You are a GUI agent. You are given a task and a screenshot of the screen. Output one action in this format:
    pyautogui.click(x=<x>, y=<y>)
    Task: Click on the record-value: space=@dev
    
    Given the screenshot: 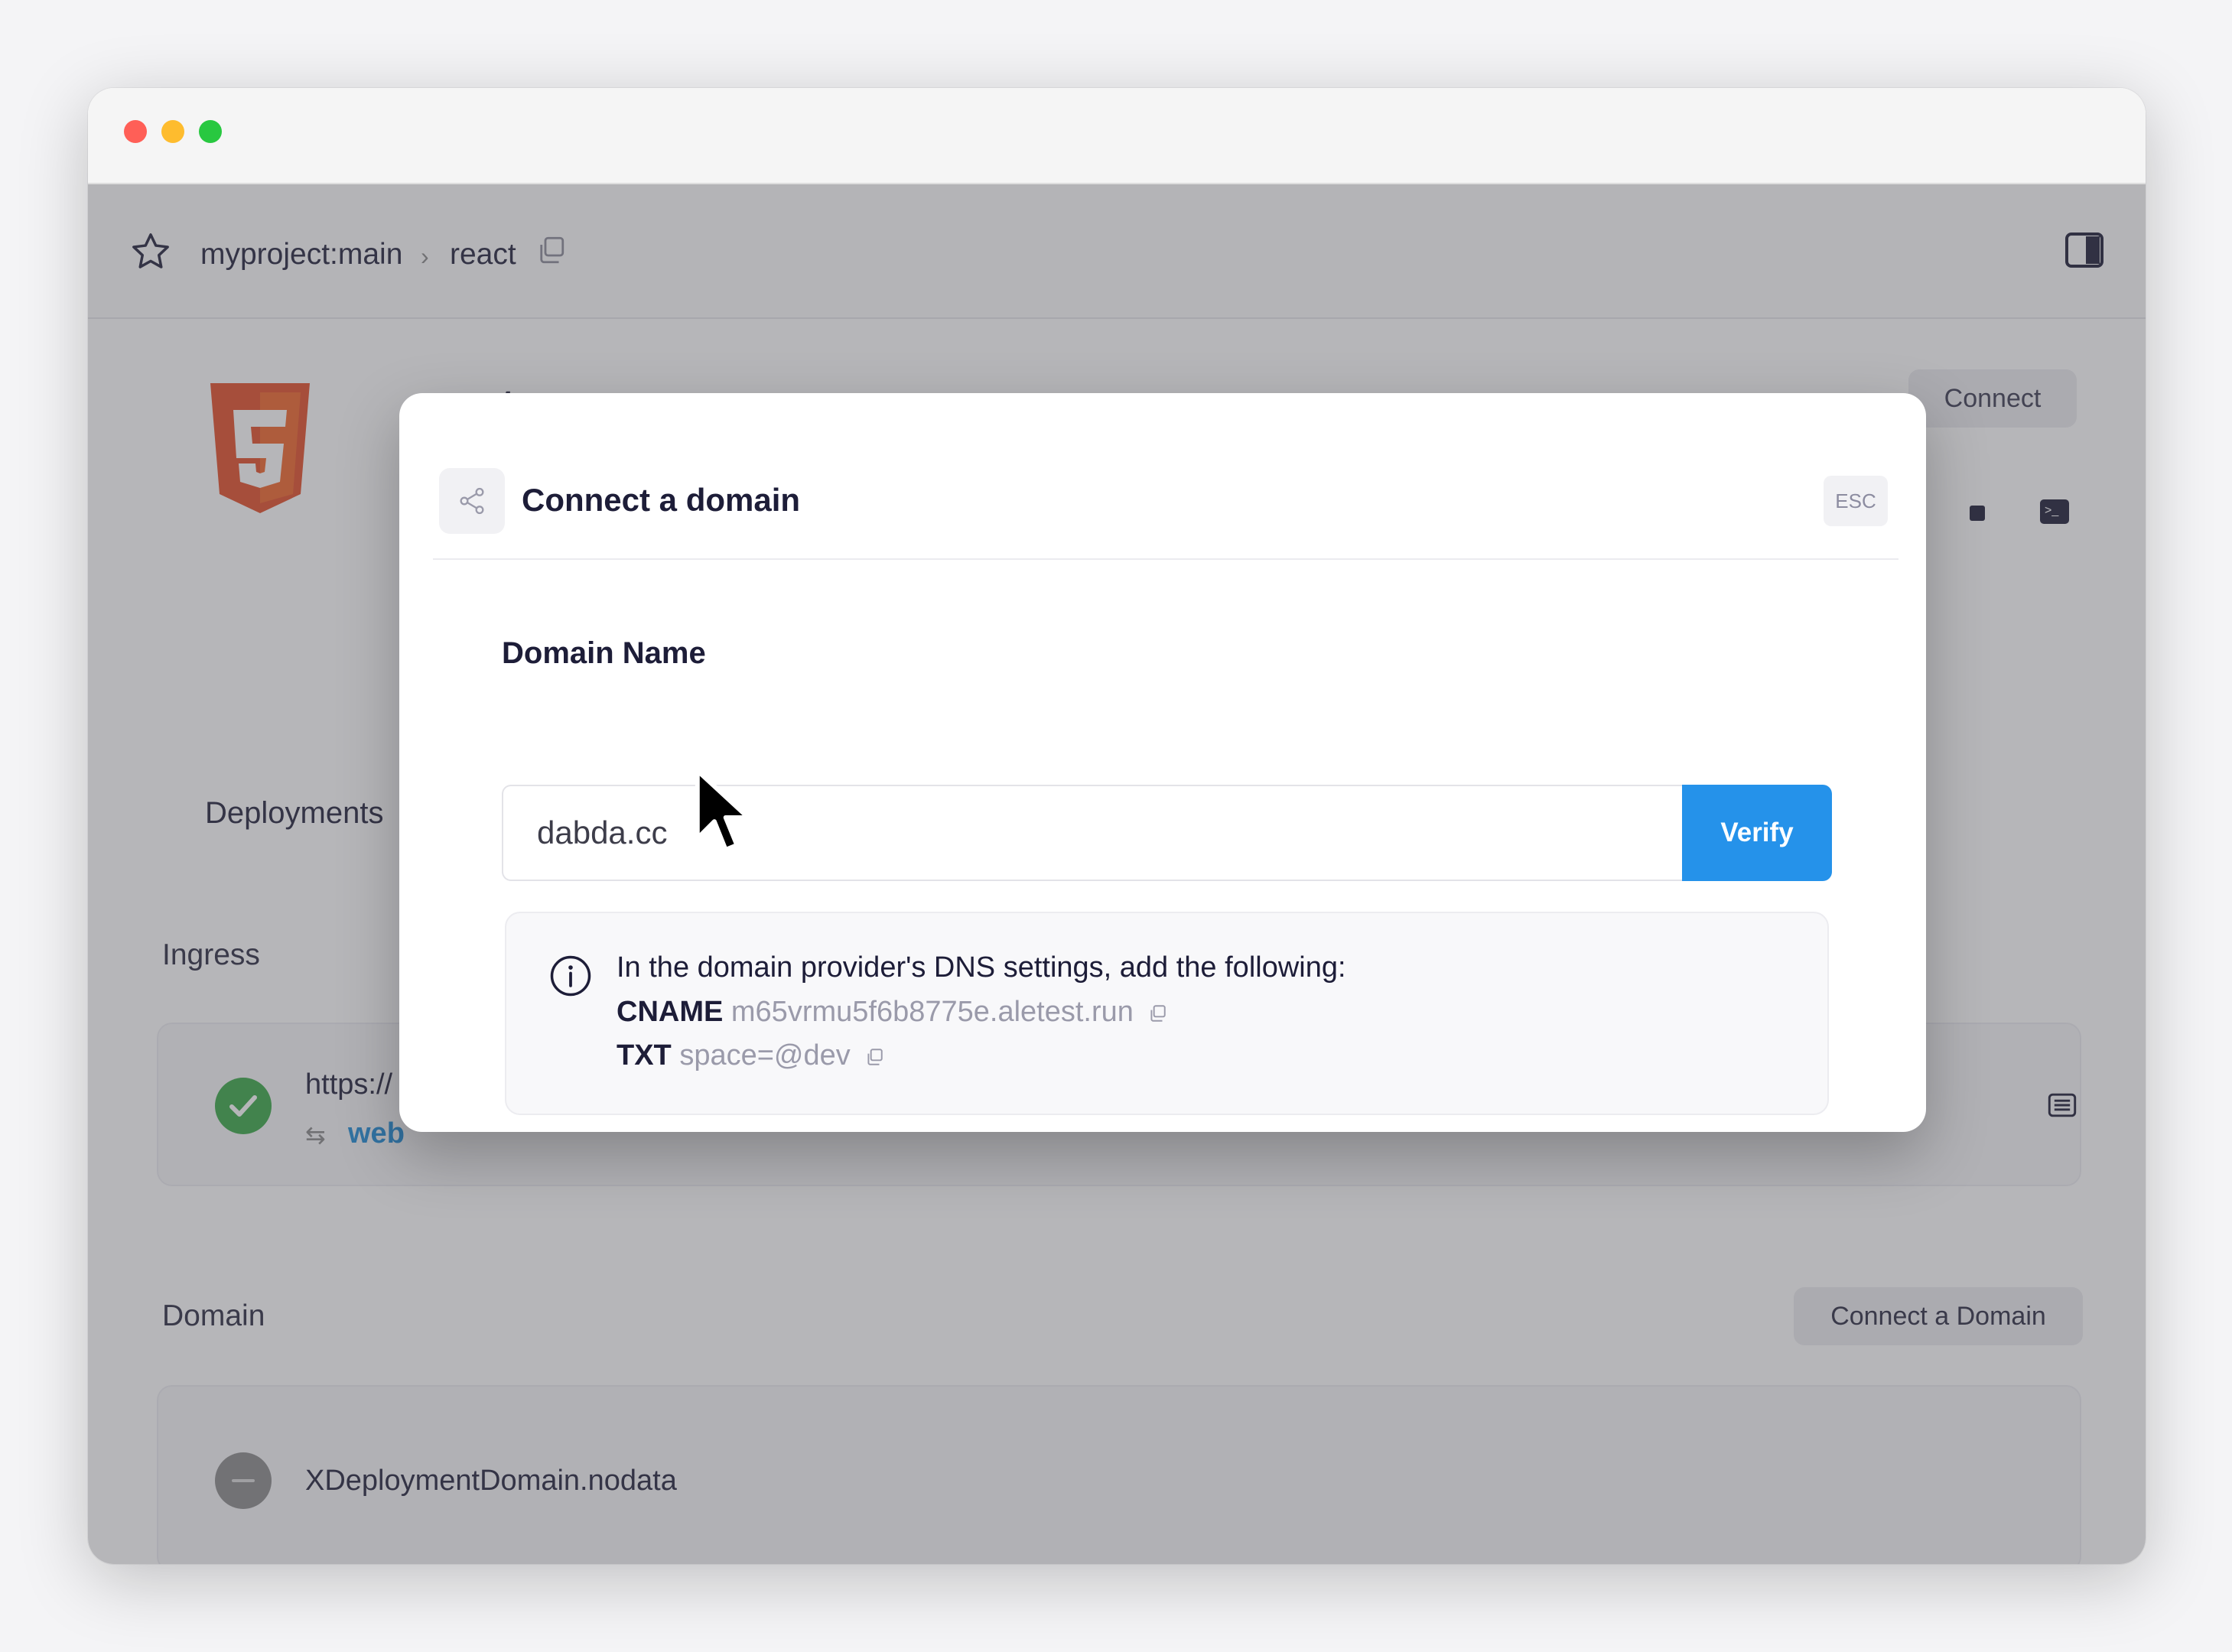 What is the action you would take?
    pyautogui.click(x=765, y=1056)
    